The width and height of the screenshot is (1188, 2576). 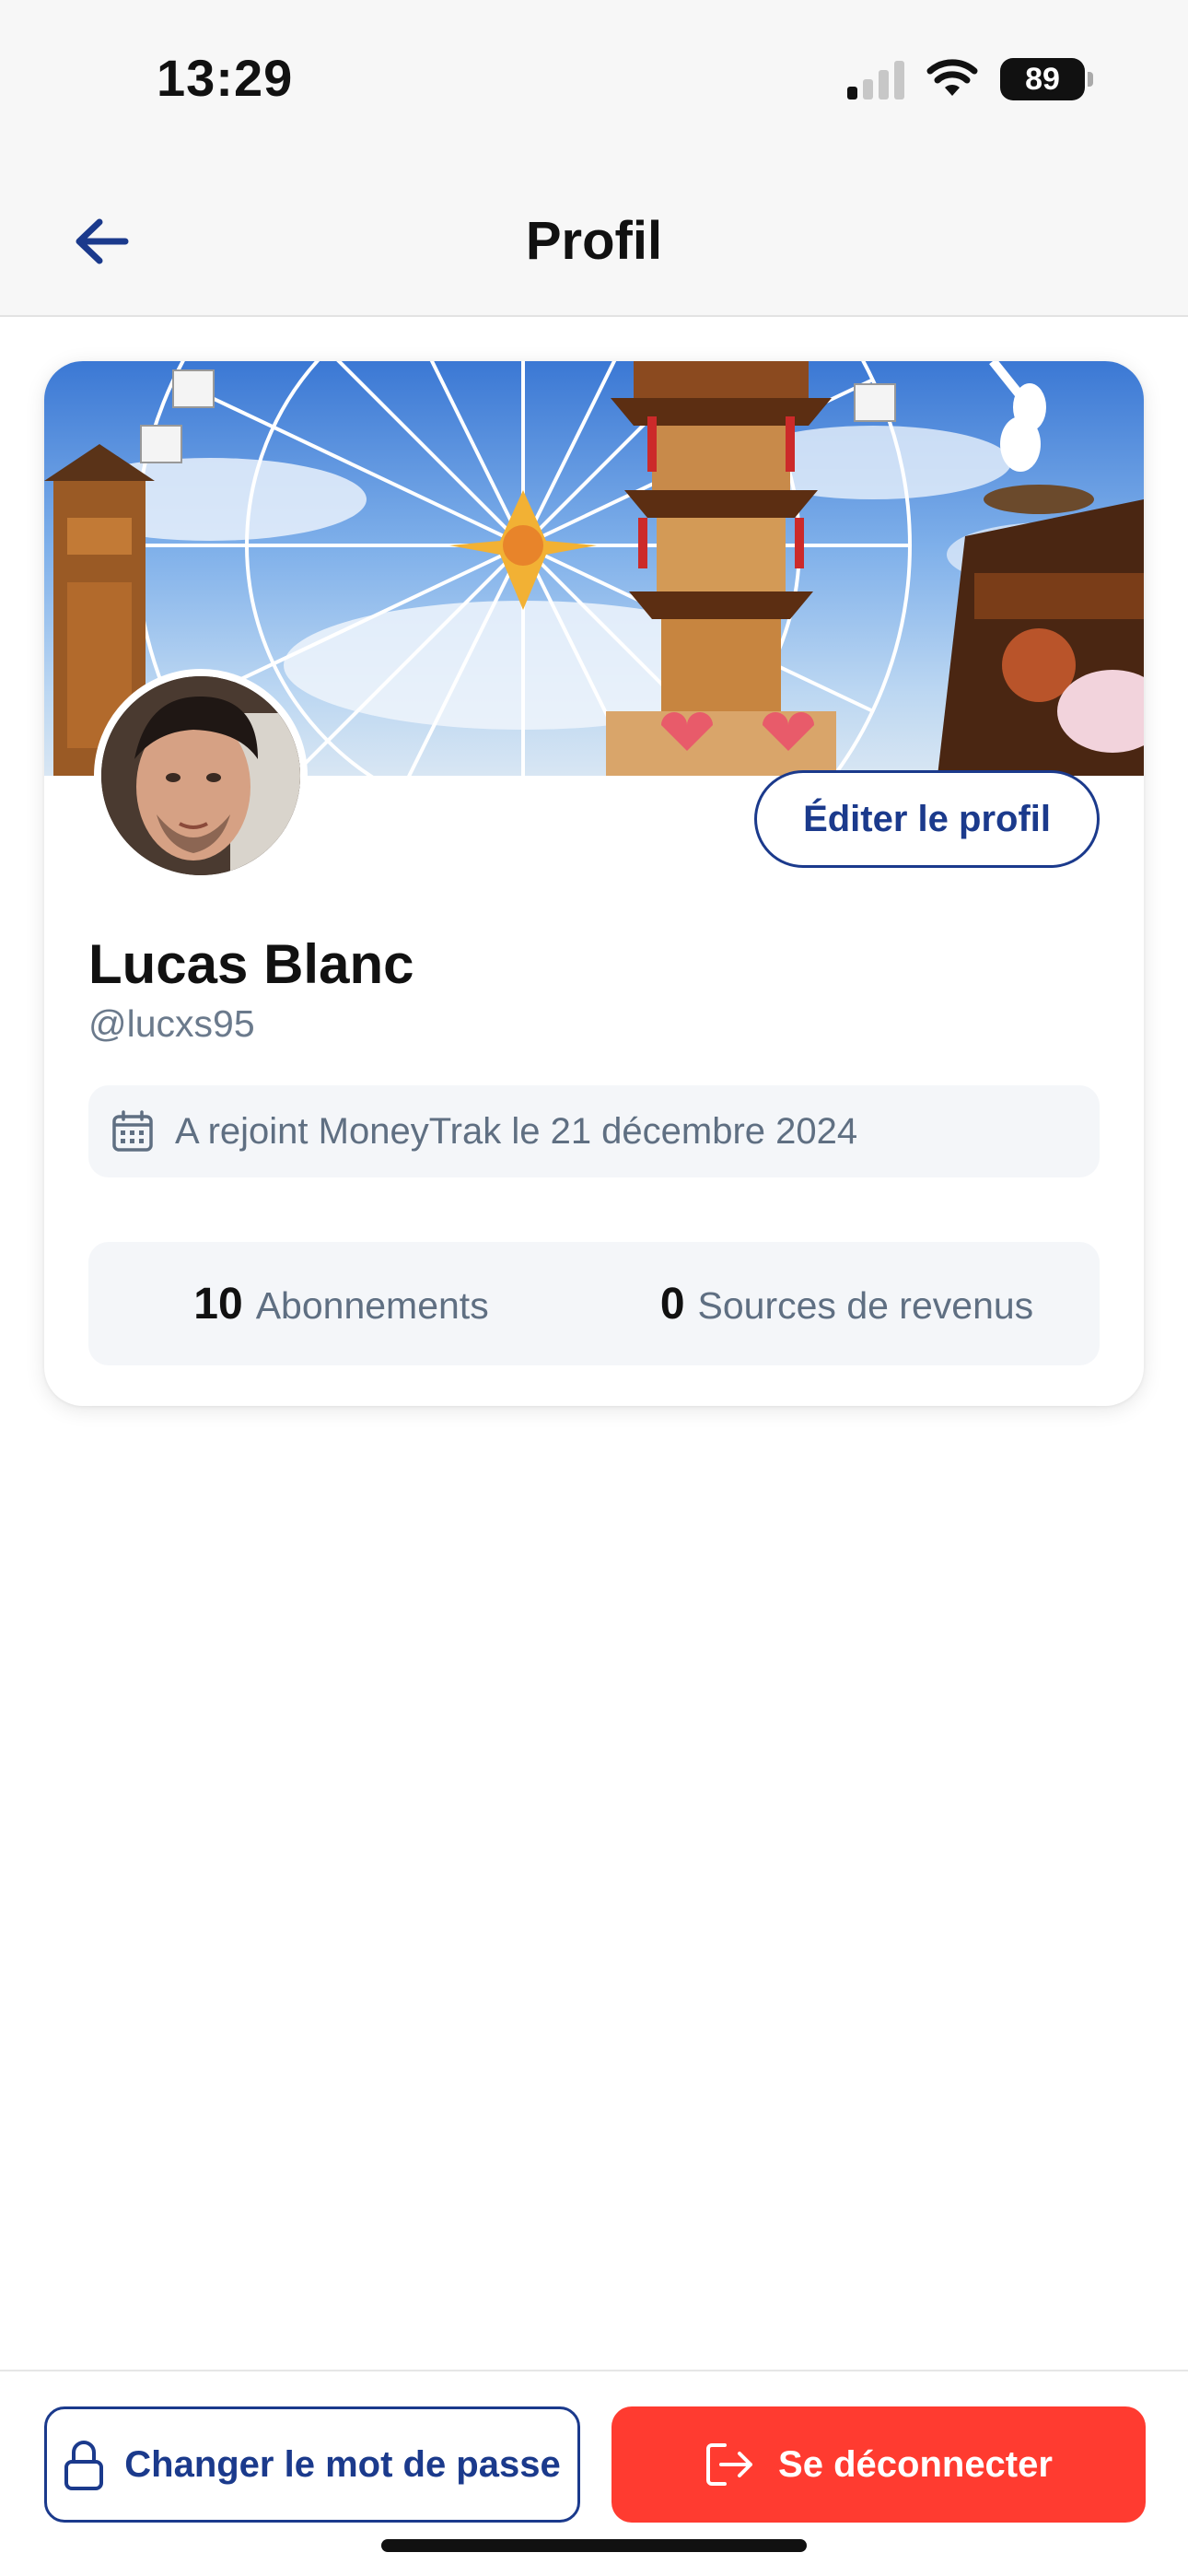 I want to click on avatar-photo, so click(x=201, y=775).